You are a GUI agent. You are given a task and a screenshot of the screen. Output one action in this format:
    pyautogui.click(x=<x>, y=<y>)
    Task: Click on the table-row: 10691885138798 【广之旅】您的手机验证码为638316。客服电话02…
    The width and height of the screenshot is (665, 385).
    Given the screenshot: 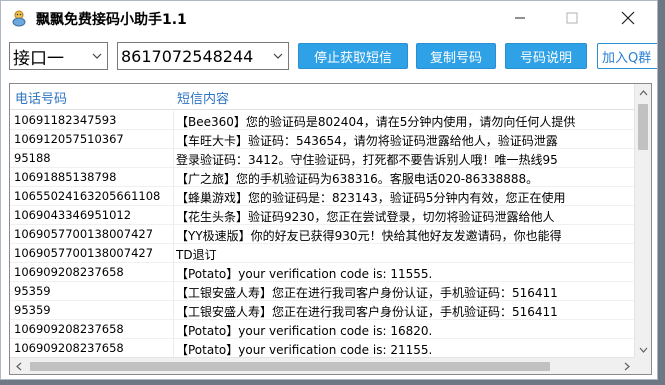 What is the action you would take?
    pyautogui.click(x=322, y=177)
    